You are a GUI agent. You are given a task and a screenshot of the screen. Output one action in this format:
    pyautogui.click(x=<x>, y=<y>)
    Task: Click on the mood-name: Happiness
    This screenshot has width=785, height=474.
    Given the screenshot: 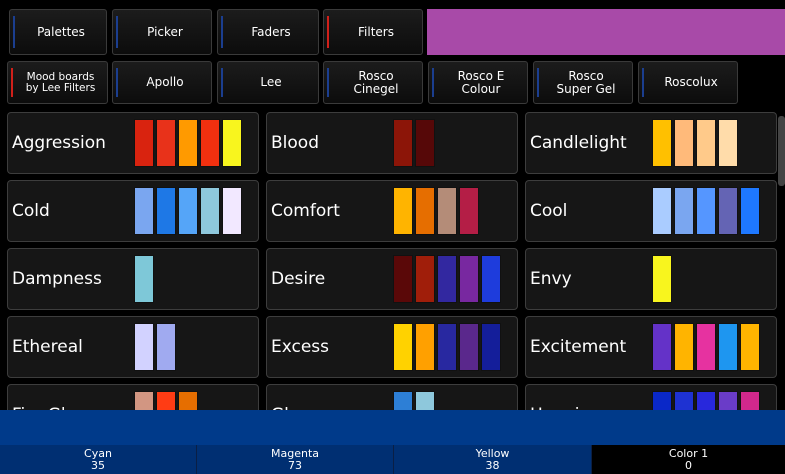 What is the action you would take?
    pyautogui.click(x=574, y=397)
    